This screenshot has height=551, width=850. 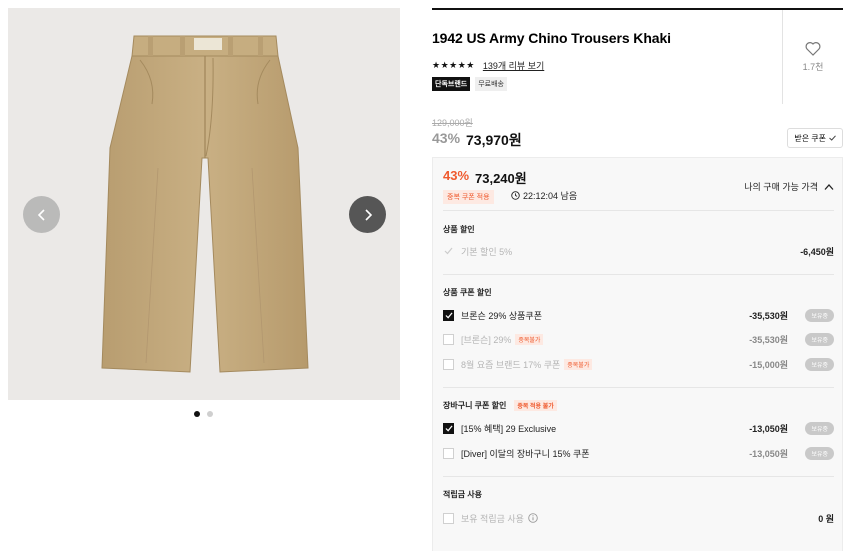 I want to click on star-rating: ★★★★★, so click(x=453, y=65).